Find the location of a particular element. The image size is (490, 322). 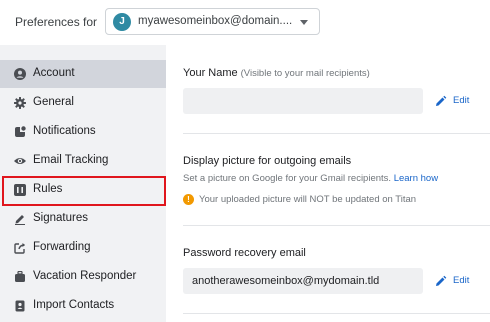

sidebar-item-import-contacts: Import Contacts is located at coordinates (83, 306).